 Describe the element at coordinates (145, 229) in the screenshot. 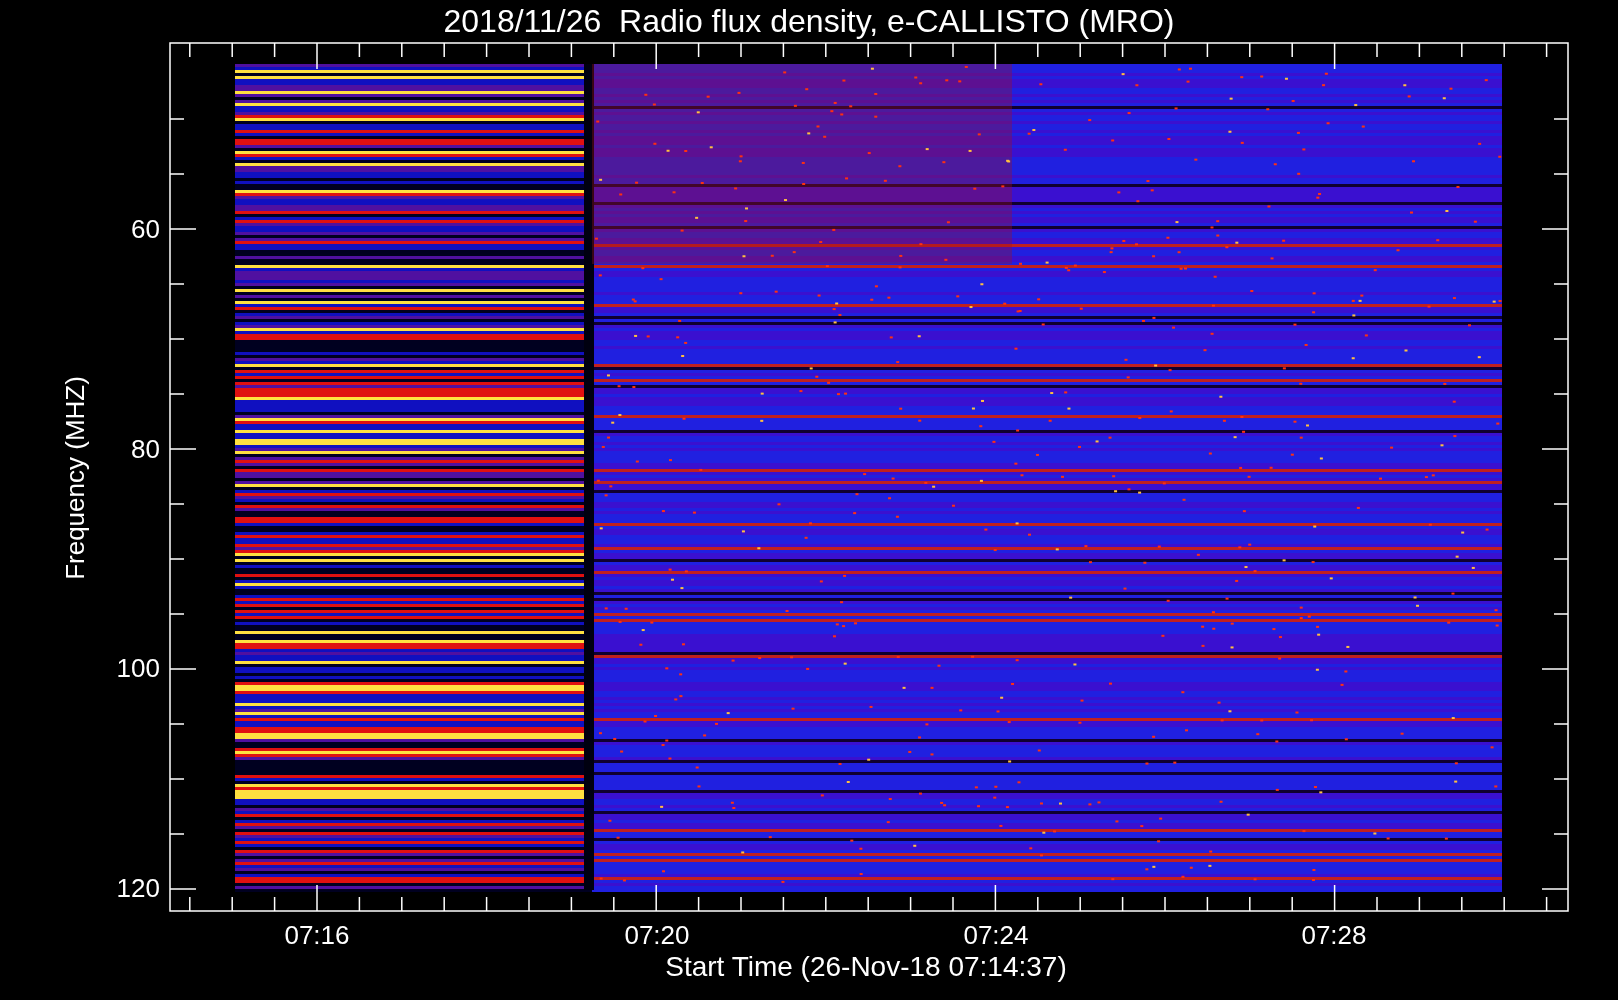

I see `y-tick-label: 60` at that location.